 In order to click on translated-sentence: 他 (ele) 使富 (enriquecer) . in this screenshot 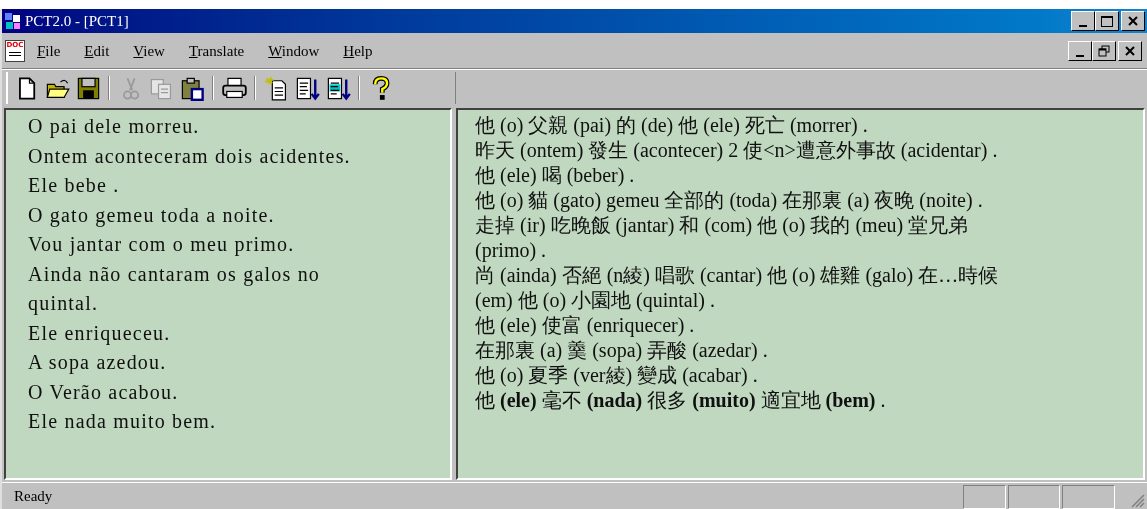, I will do `click(585, 325)`.